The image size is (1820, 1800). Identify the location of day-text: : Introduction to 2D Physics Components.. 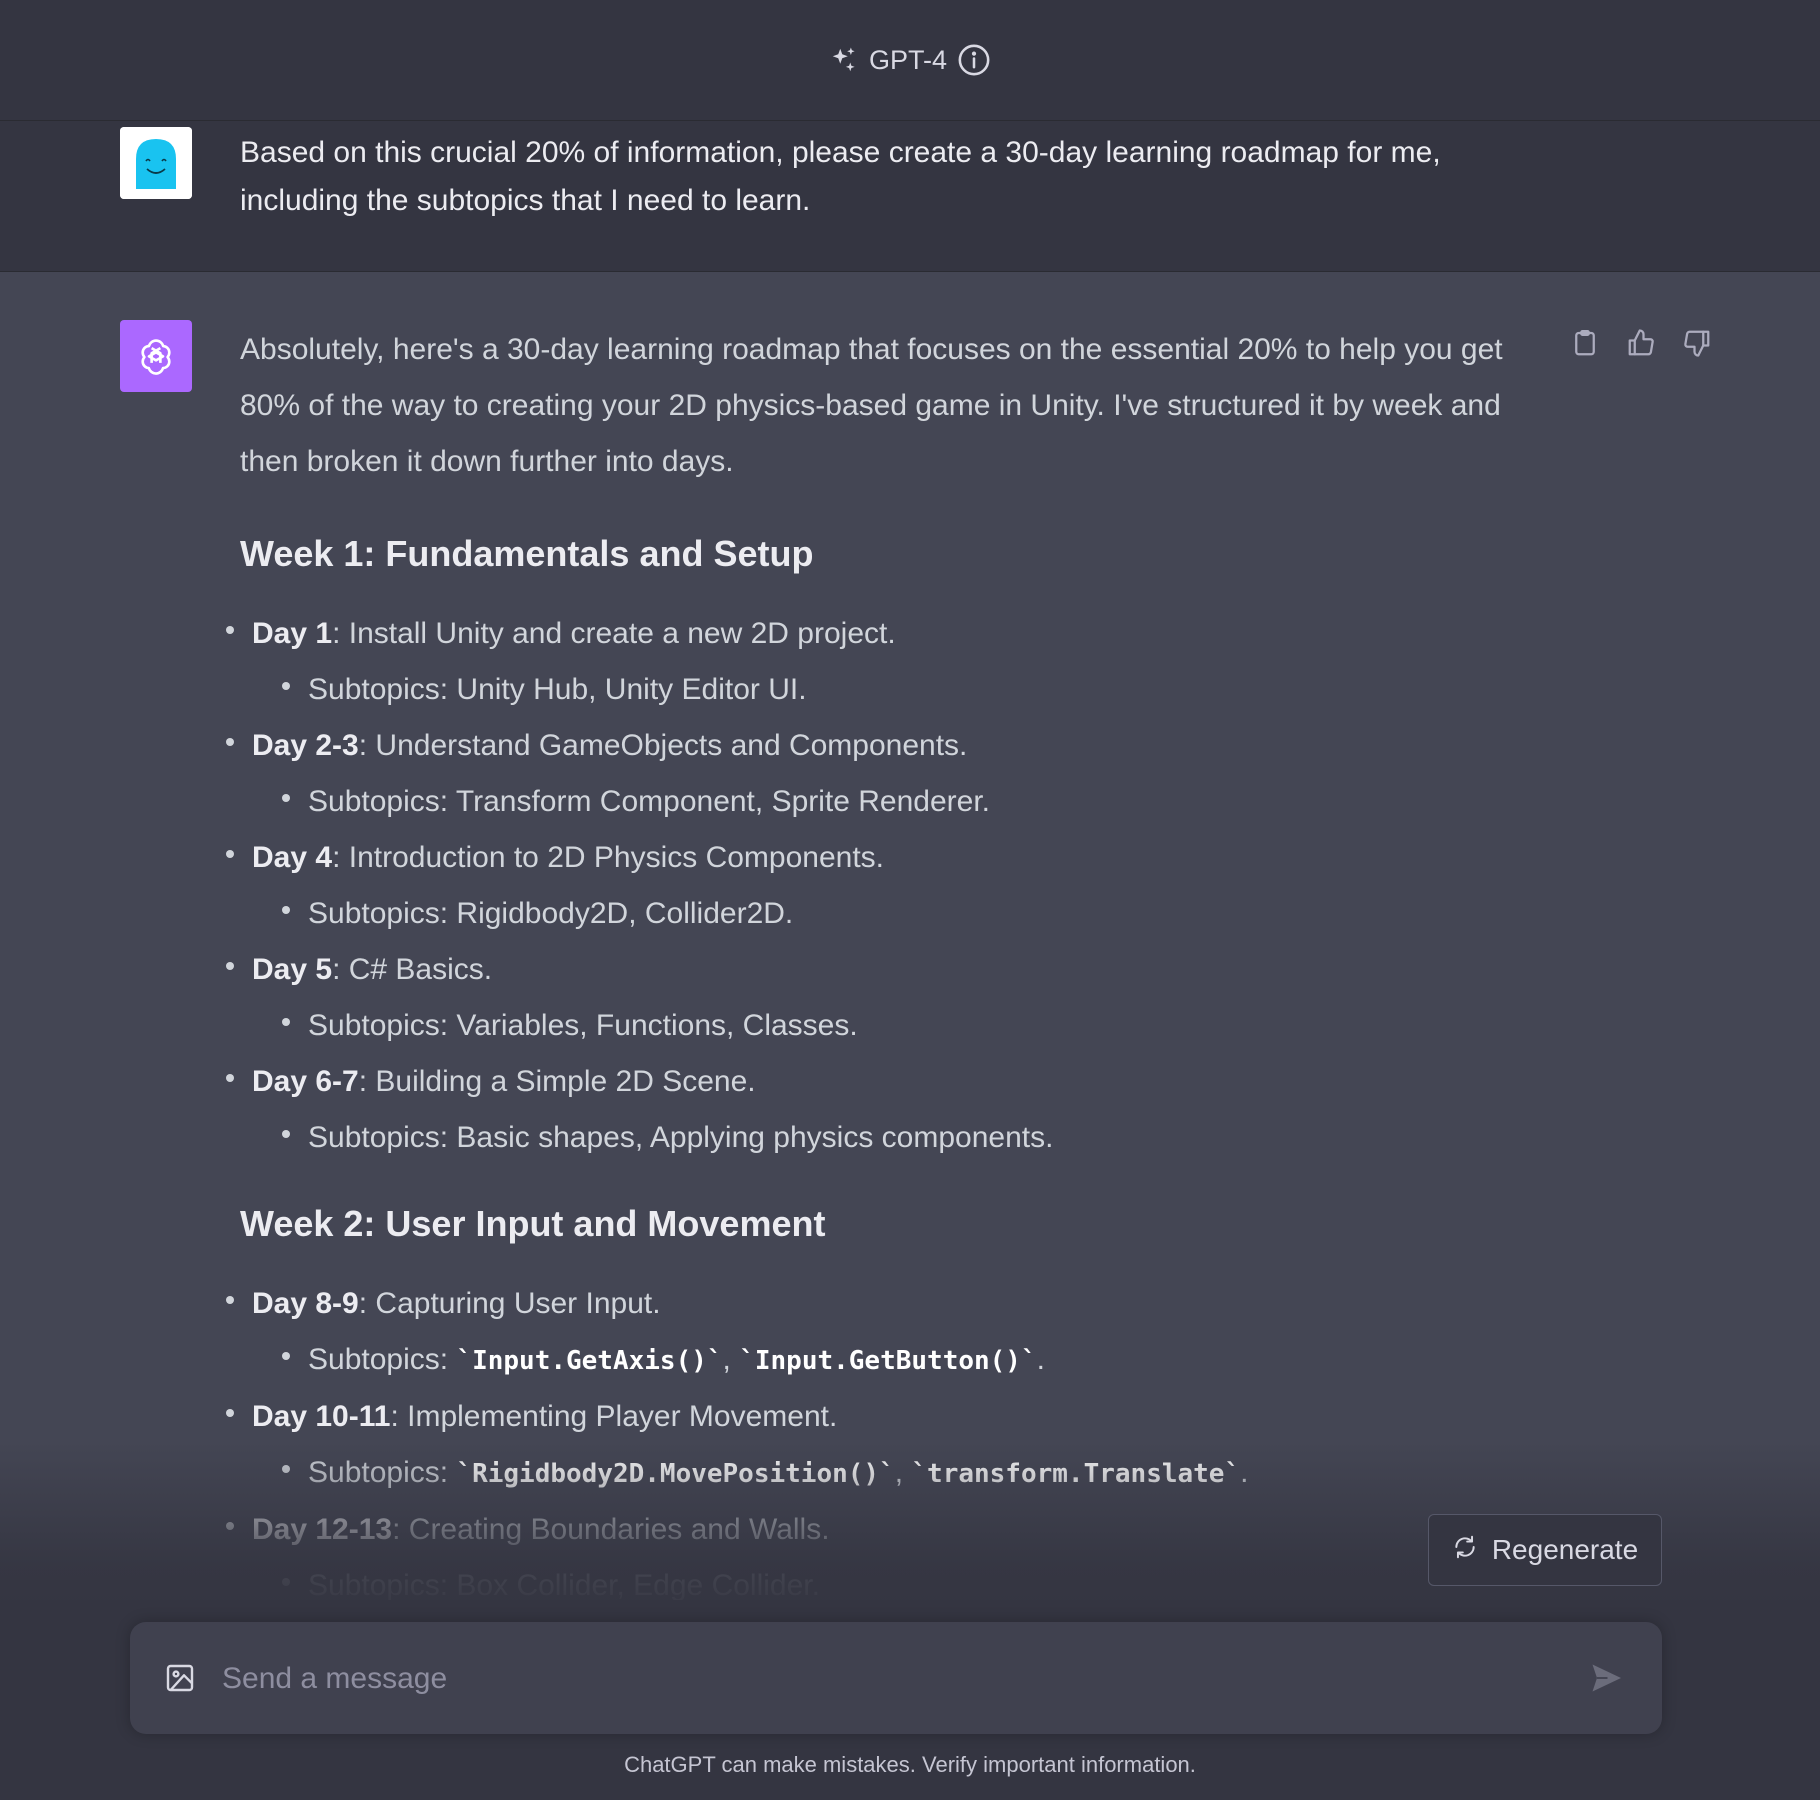
(608, 857).